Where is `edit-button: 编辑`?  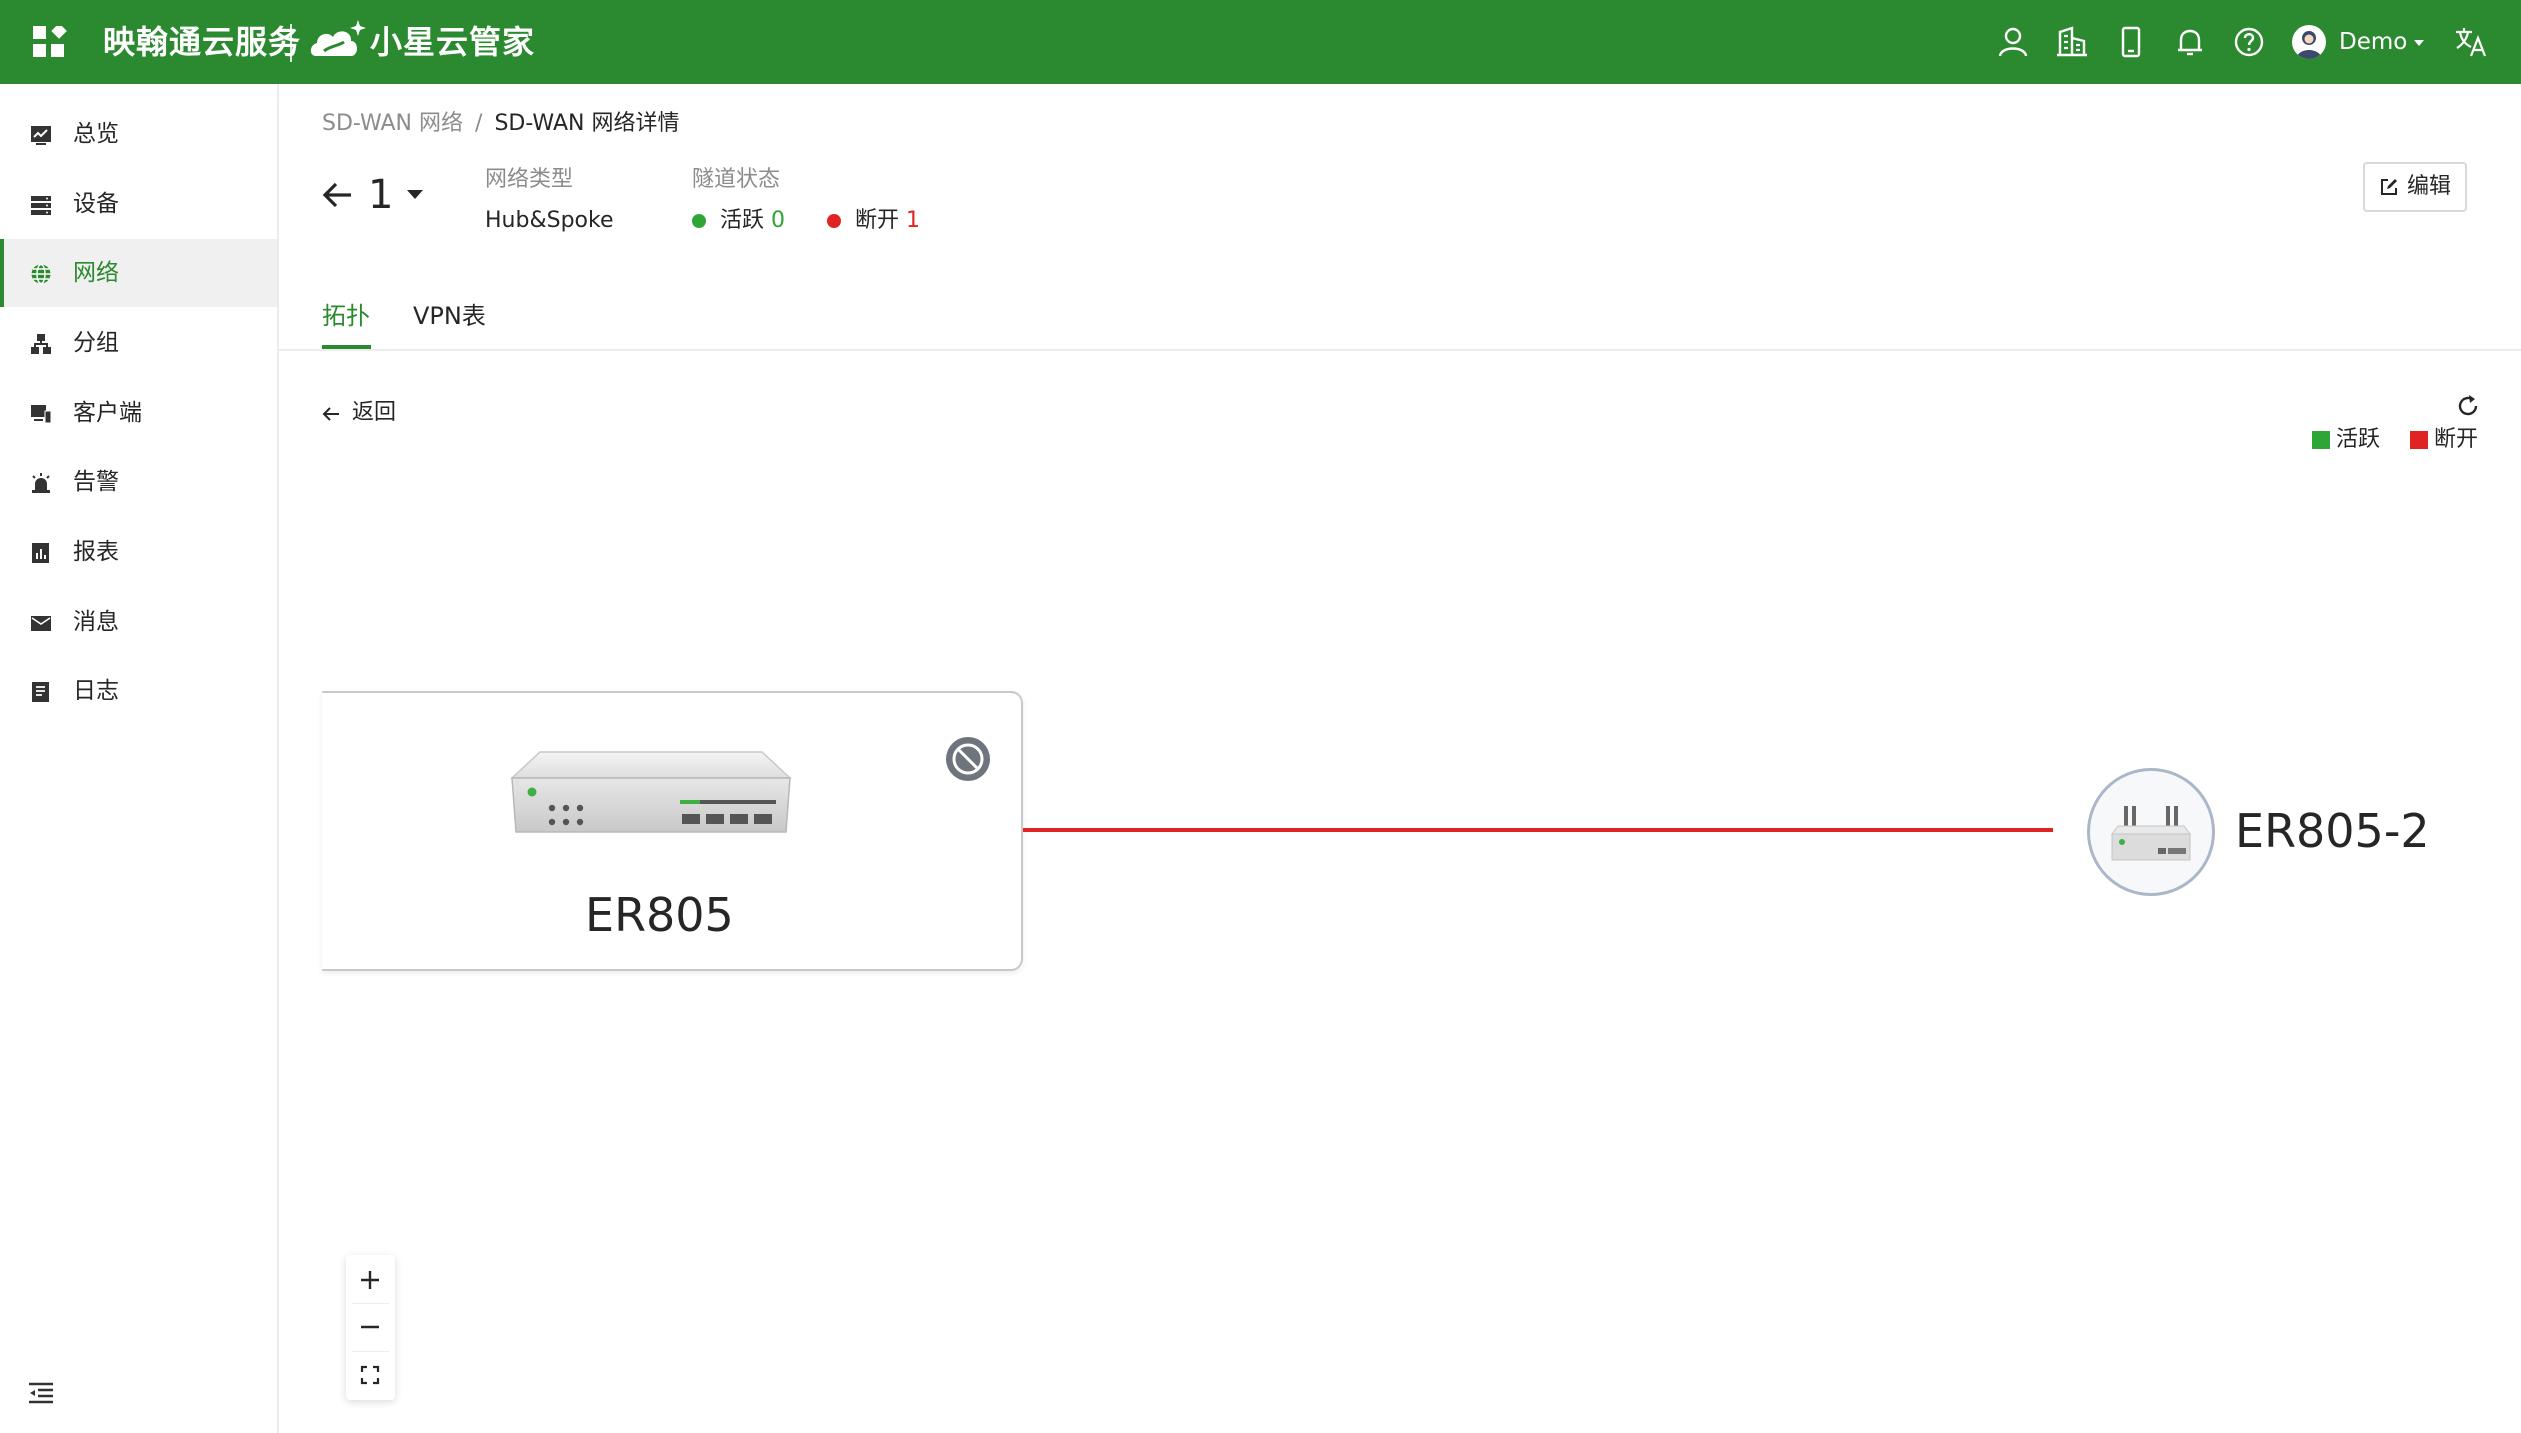 edit-button: 编辑 is located at coordinates (2415, 187).